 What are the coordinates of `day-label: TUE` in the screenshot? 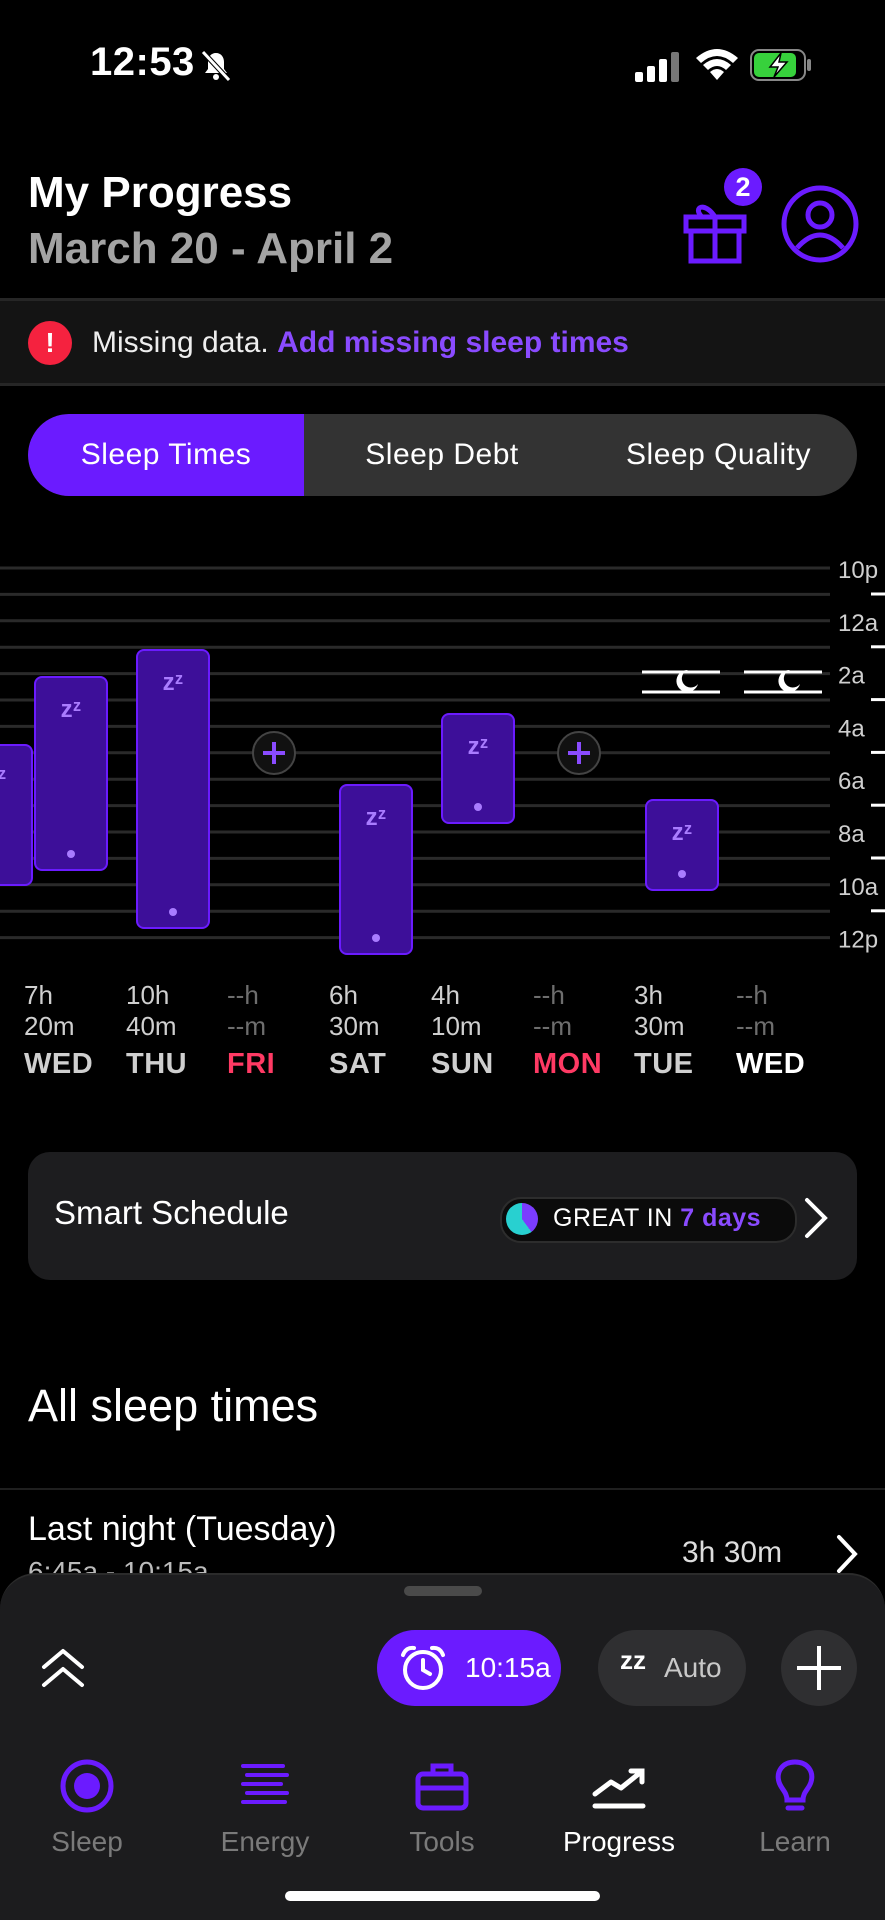 It's located at (664, 1064).